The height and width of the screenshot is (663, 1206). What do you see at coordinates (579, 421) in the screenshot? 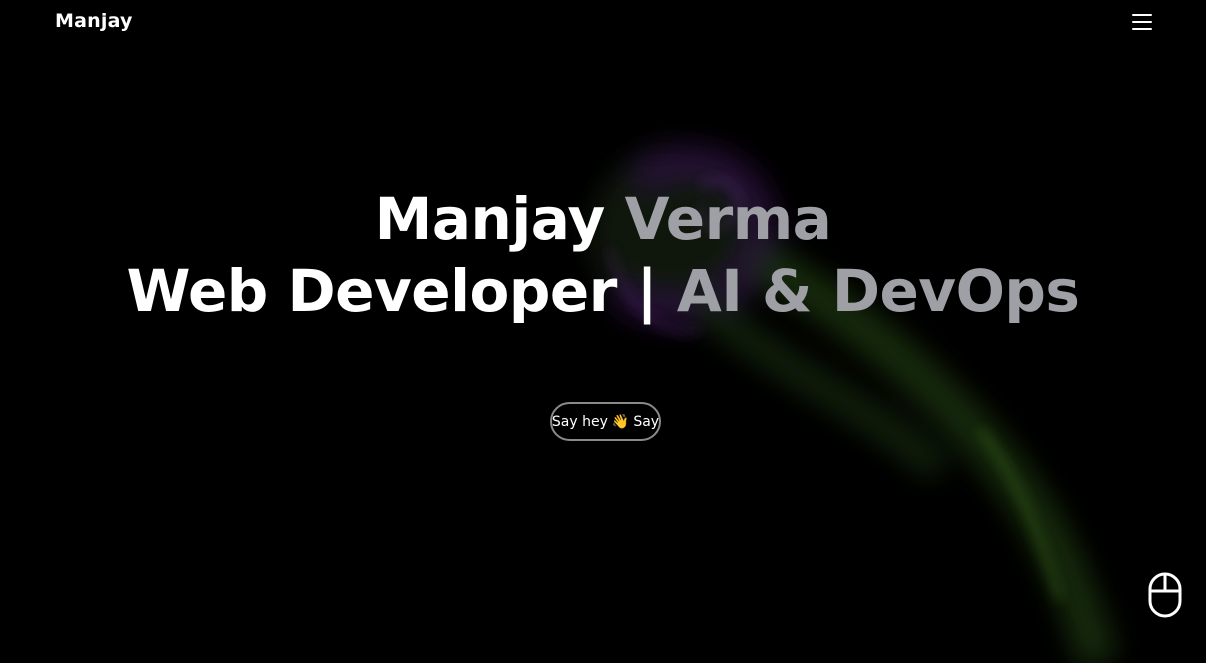
I see `say-hey-label: Say hey` at bounding box center [579, 421].